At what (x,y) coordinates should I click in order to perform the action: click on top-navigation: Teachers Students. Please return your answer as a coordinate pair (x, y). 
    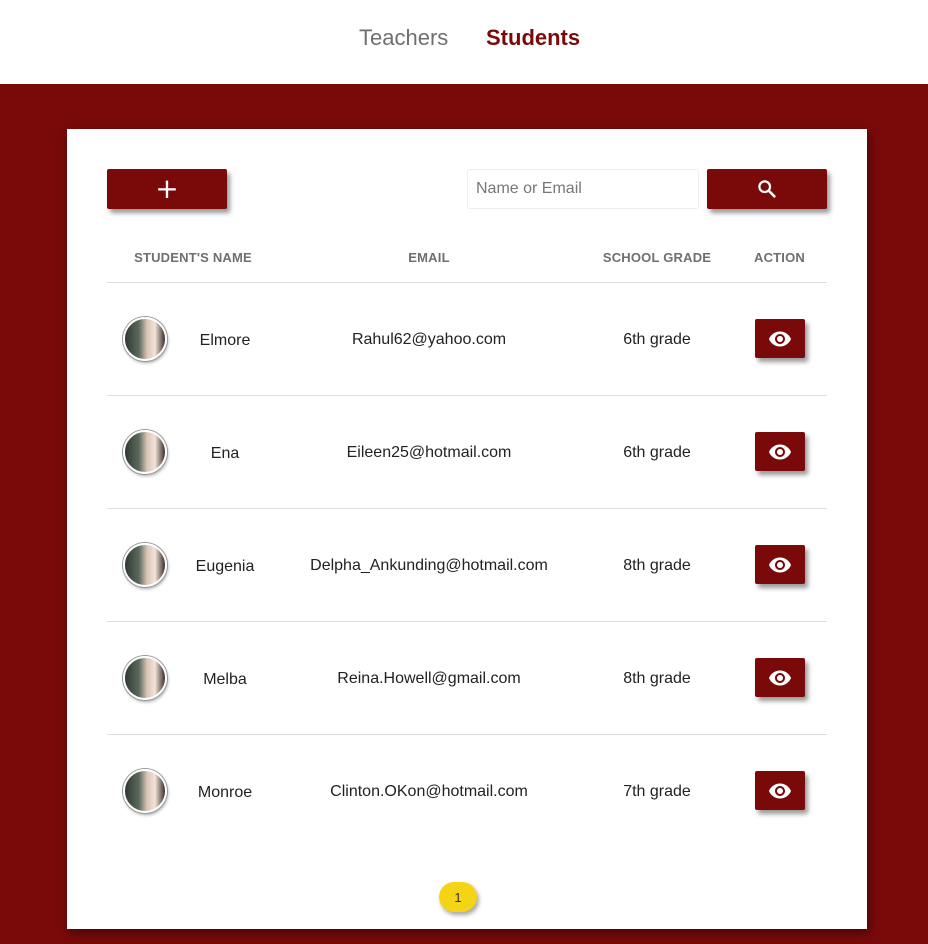
    Looking at the image, I should click on (464, 42).